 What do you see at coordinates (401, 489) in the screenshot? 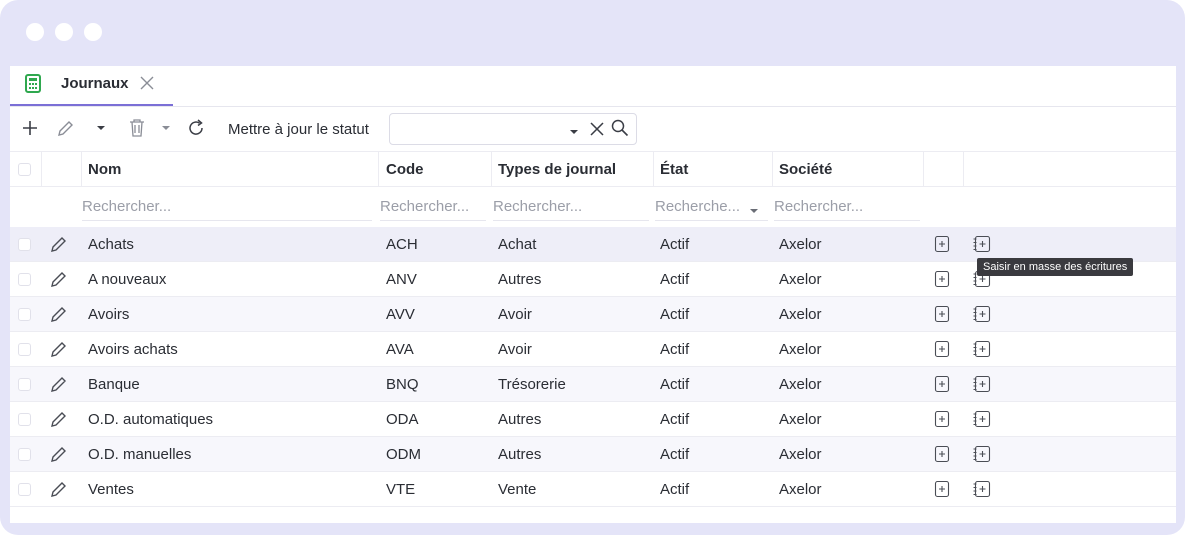
I see `cell-code: VTE` at bounding box center [401, 489].